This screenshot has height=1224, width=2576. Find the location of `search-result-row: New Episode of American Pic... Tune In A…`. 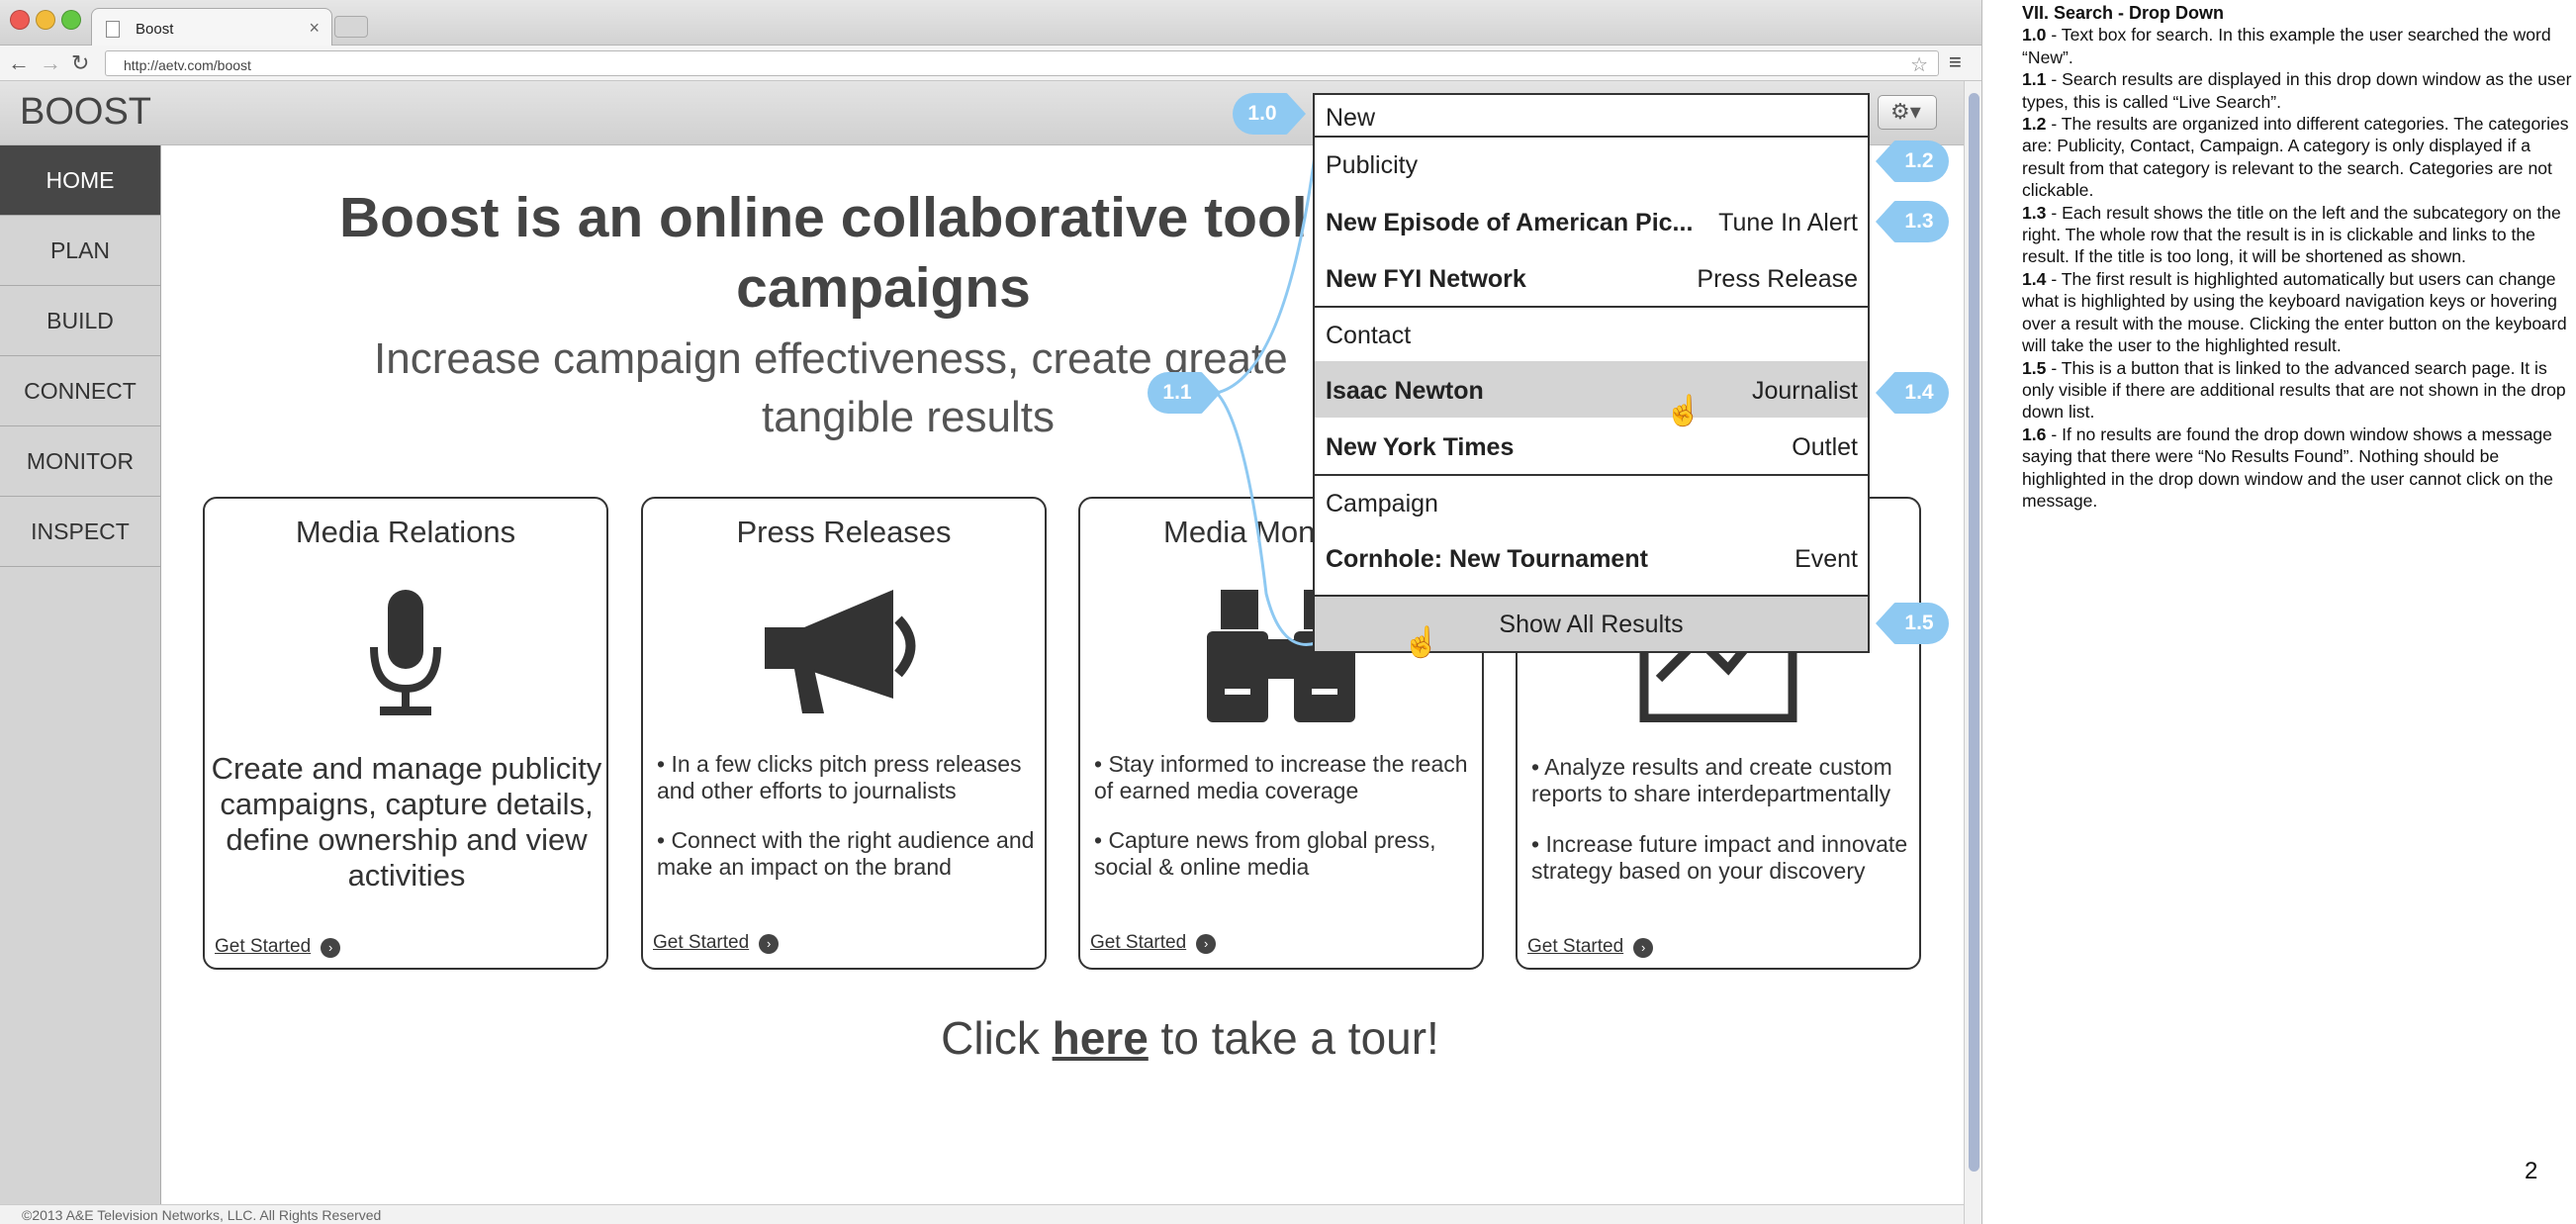

search-result-row: New Episode of American Pic... Tune In A… is located at coordinates (1591, 221).